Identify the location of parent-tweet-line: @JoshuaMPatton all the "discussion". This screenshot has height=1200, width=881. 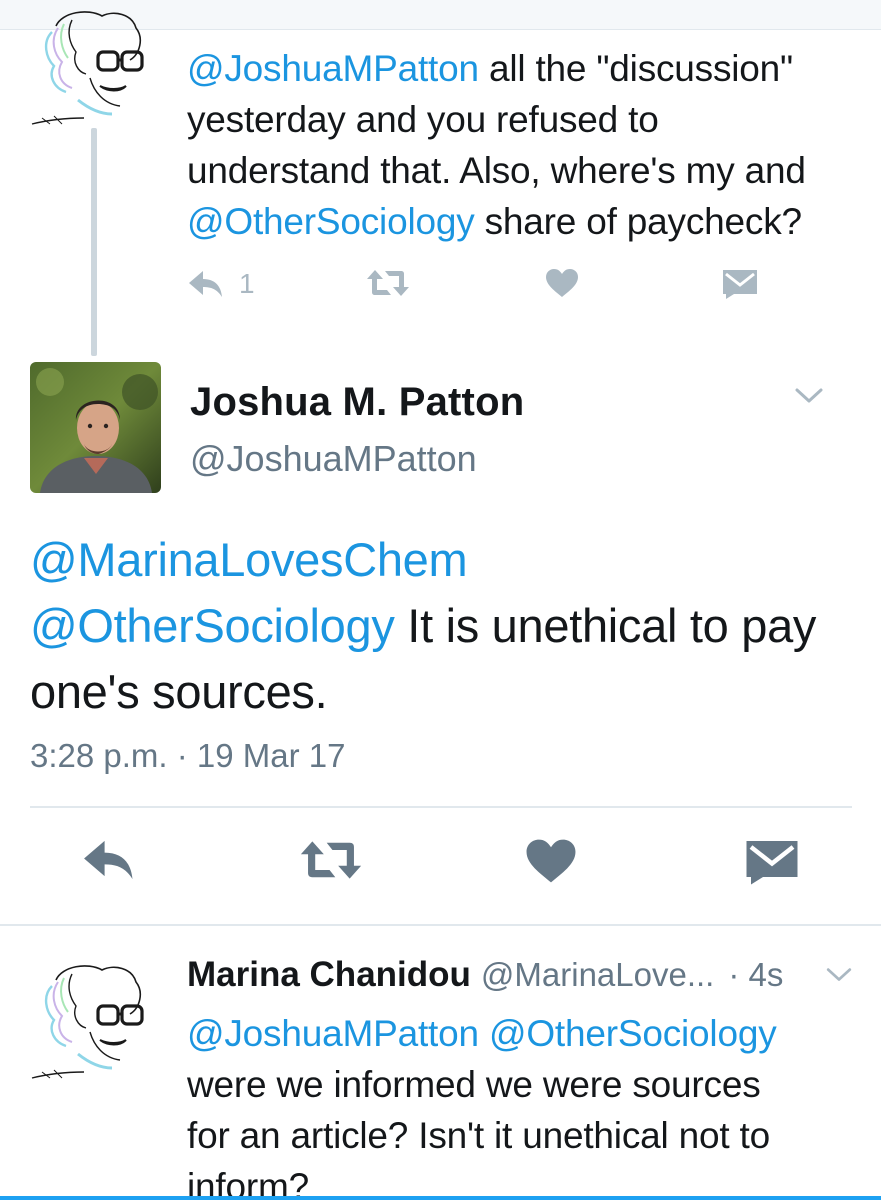
(527, 68).